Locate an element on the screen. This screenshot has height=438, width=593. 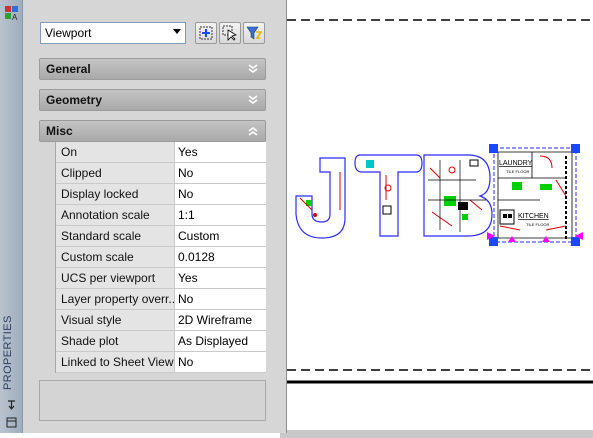
auto-hide-icon is located at coordinates (11, 404).